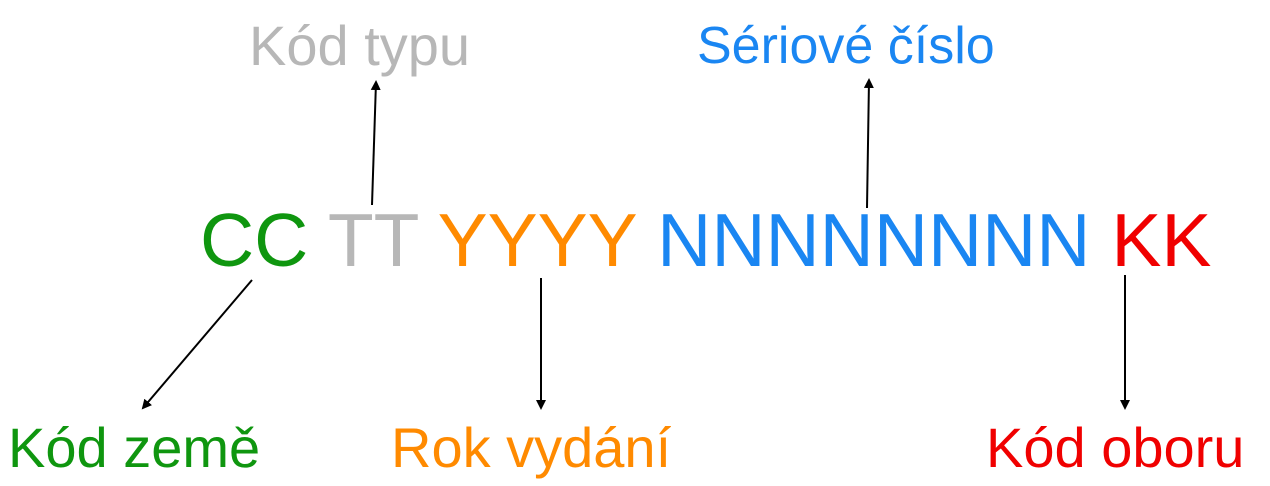 Image resolution: width=1270 pixels, height=486 pixels. I want to click on arrow-country, so click(197, 344).